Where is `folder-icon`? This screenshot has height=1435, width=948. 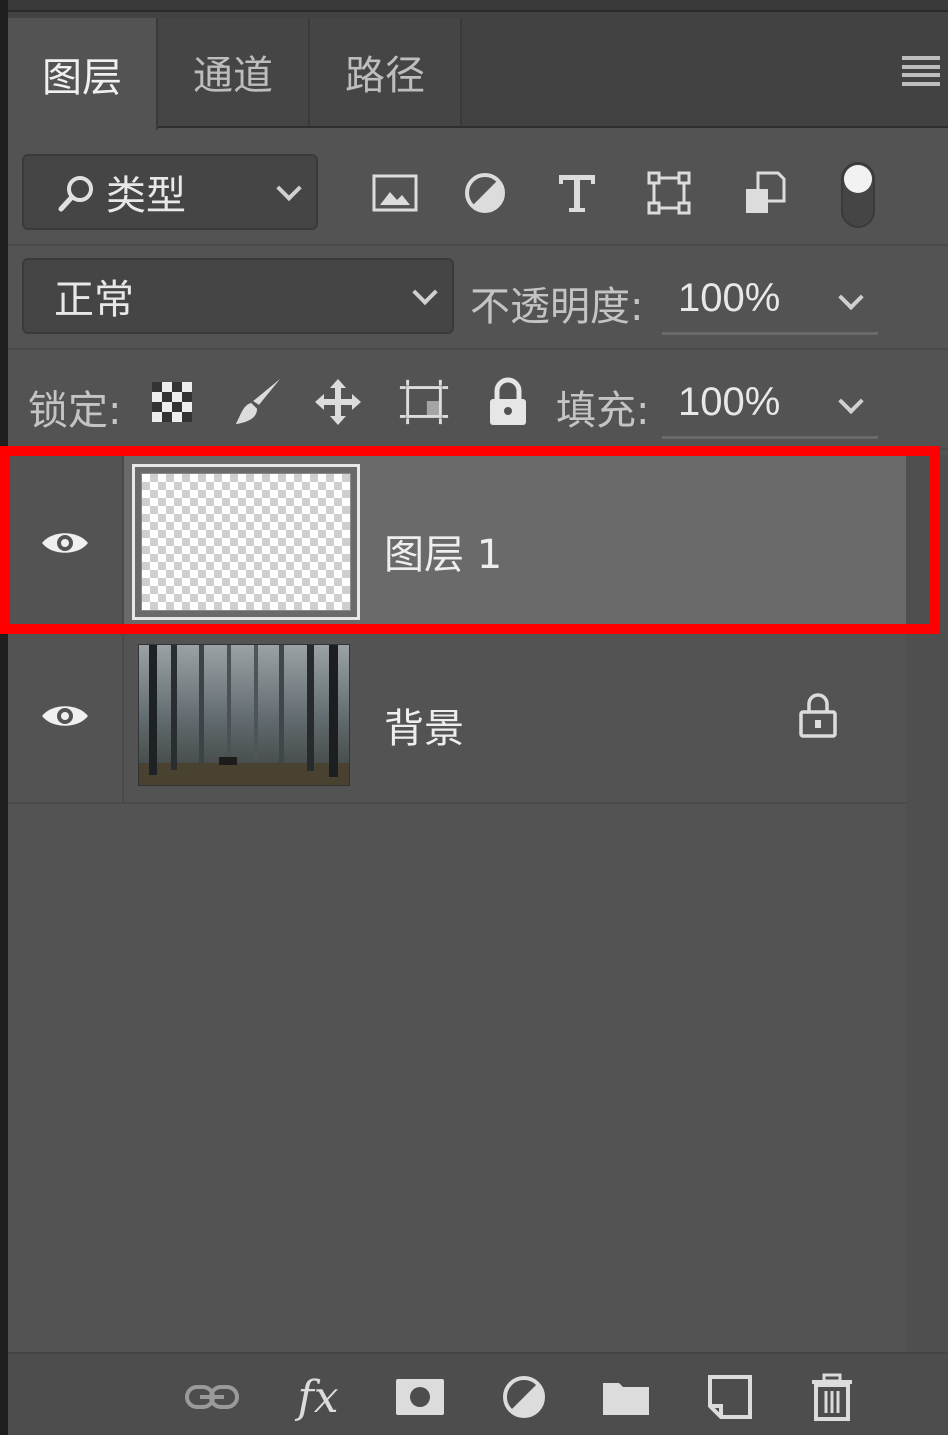 folder-icon is located at coordinates (626, 1397).